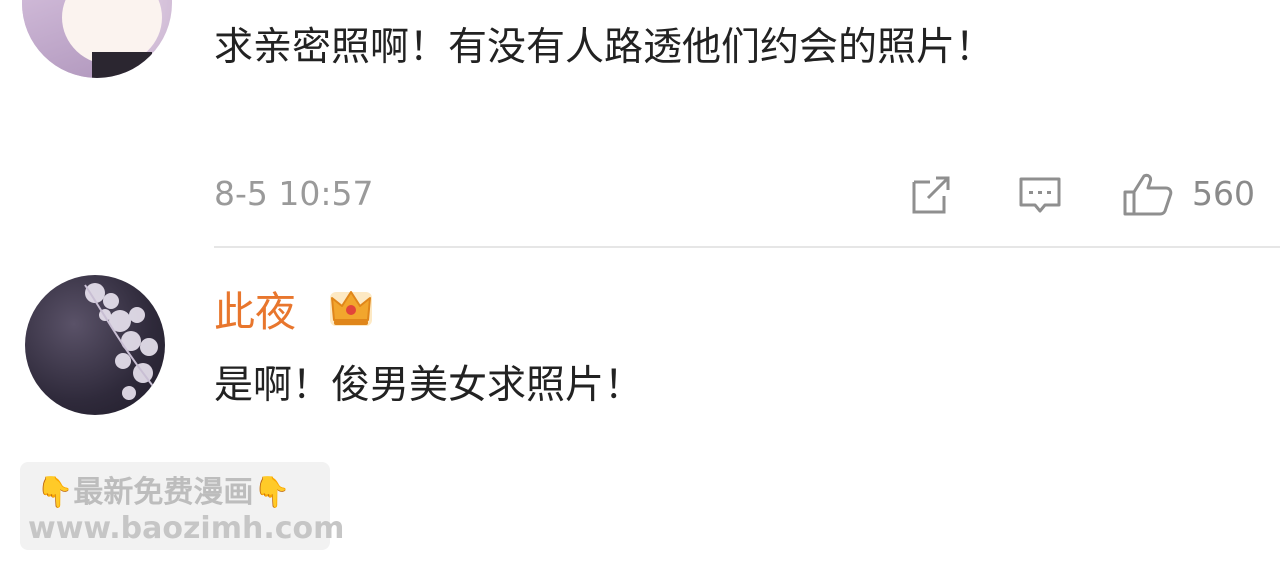 The height and width of the screenshot is (572, 1280). I want to click on comment-text: 求亲密照啊！有没有人路透他们约会的照片！, so click(604, 47).